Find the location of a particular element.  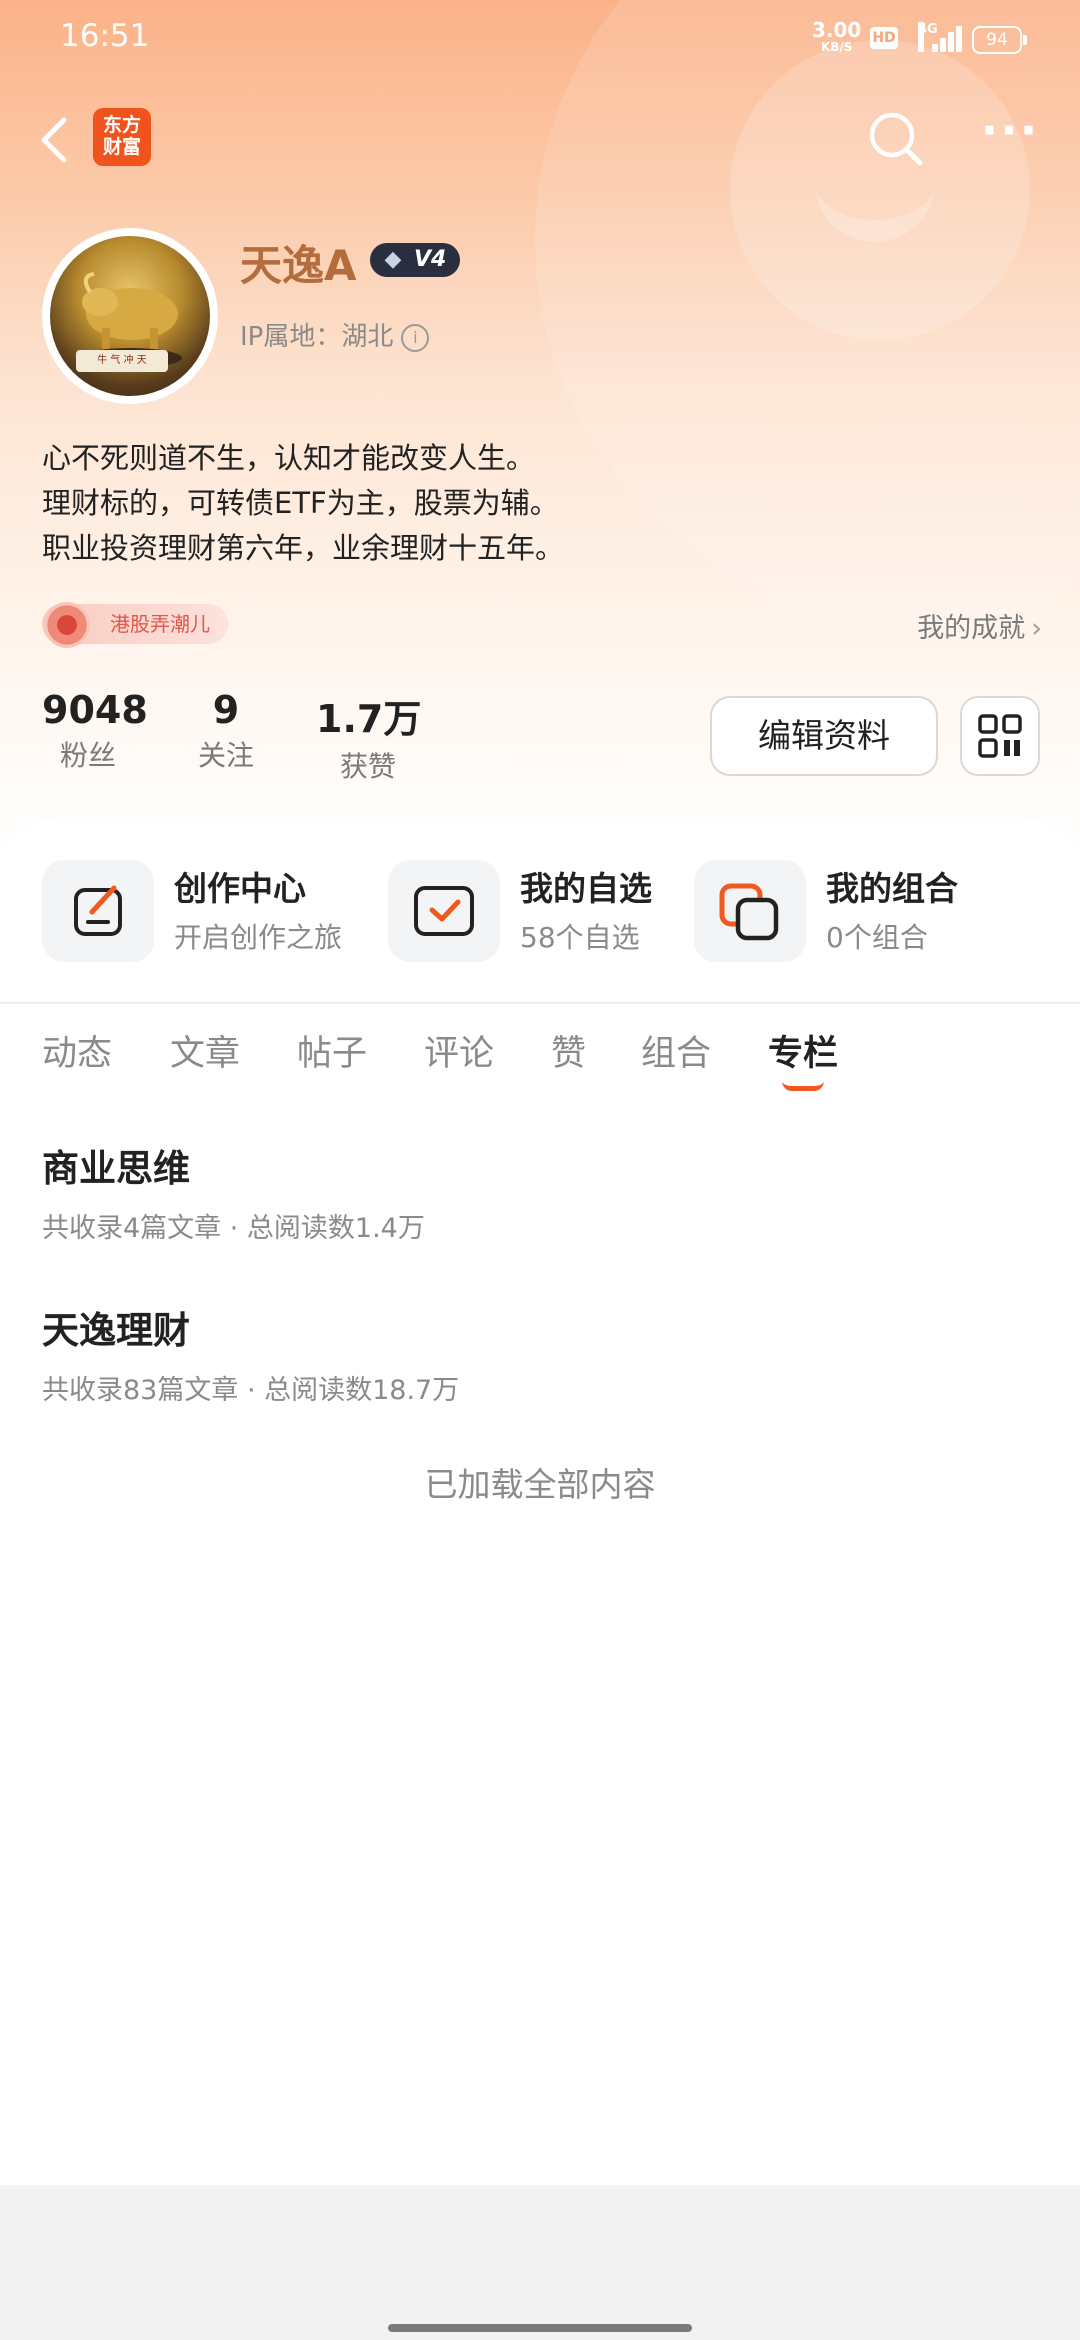

quick-subtitle: 开启创作之旅 is located at coordinates (258, 937).